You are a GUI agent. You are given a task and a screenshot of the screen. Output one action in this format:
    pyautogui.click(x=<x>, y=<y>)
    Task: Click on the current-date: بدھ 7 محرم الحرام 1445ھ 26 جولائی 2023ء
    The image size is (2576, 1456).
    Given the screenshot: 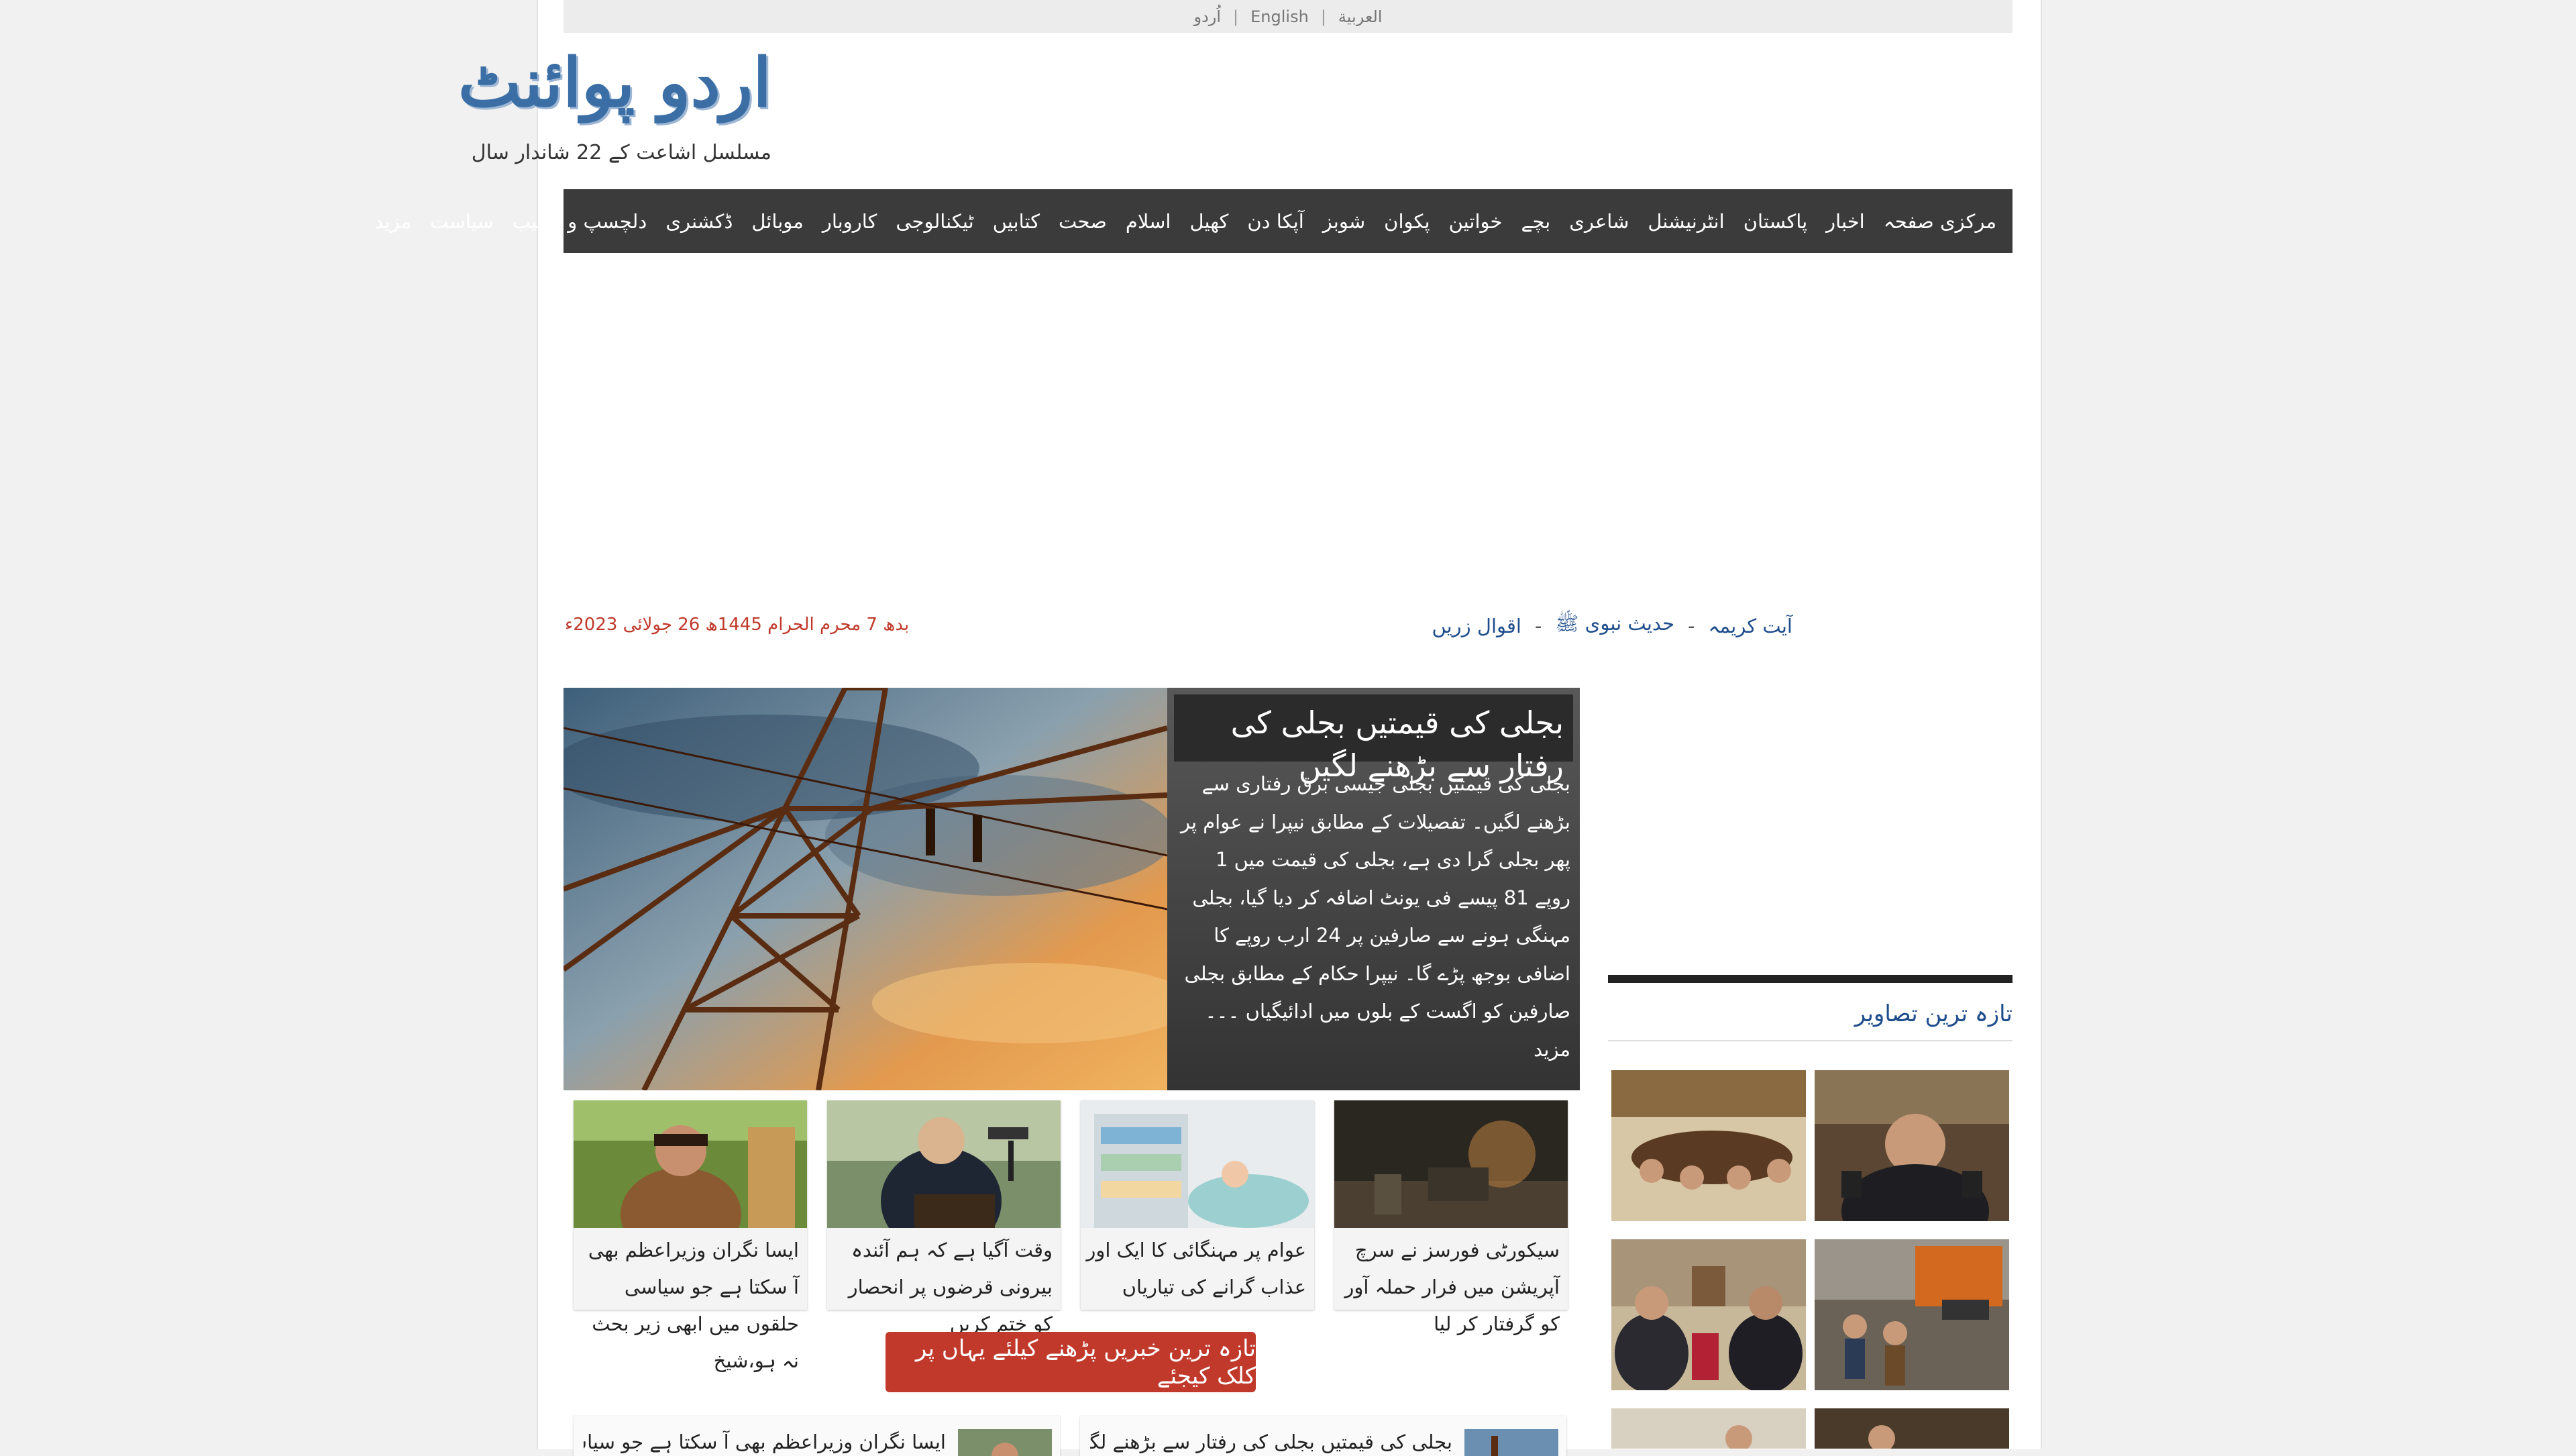 What is the action you would take?
    pyautogui.click(x=737, y=625)
    